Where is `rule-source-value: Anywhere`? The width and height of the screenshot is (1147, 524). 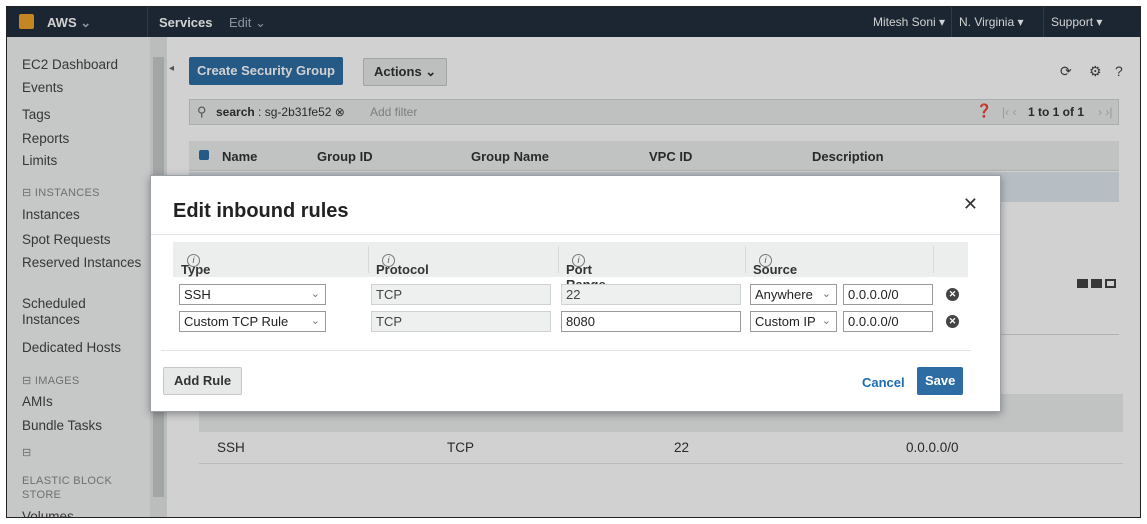 rule-source-value: Anywhere is located at coordinates (784, 294).